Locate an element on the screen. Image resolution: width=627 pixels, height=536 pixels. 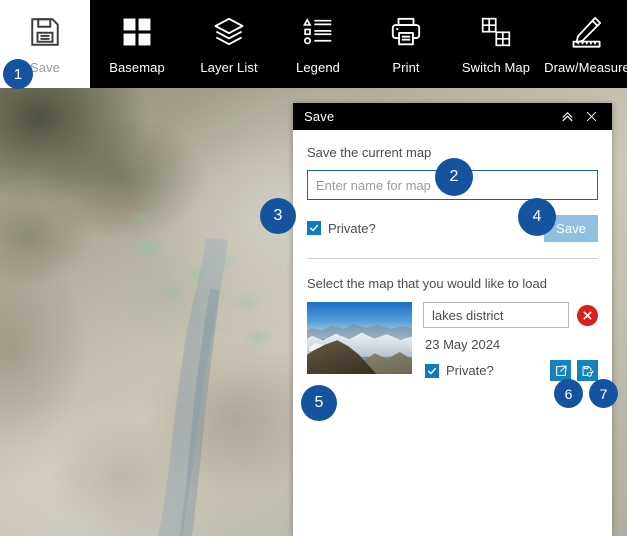
floppy-disk-icon is located at coordinates (45, 32).